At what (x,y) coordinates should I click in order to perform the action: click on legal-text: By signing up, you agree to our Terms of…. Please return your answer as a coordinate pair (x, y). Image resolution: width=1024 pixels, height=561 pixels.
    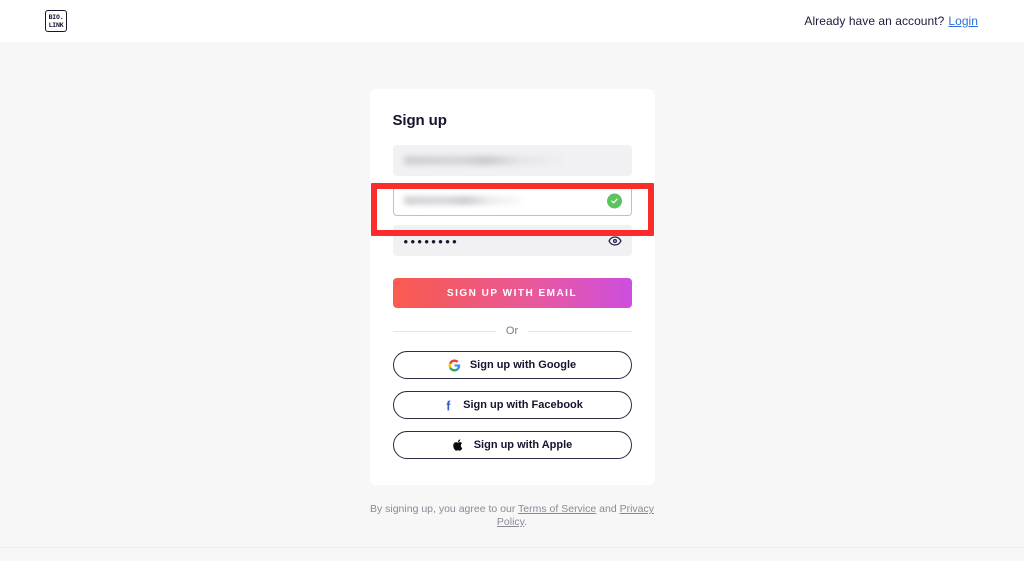
    Looking at the image, I should click on (512, 516).